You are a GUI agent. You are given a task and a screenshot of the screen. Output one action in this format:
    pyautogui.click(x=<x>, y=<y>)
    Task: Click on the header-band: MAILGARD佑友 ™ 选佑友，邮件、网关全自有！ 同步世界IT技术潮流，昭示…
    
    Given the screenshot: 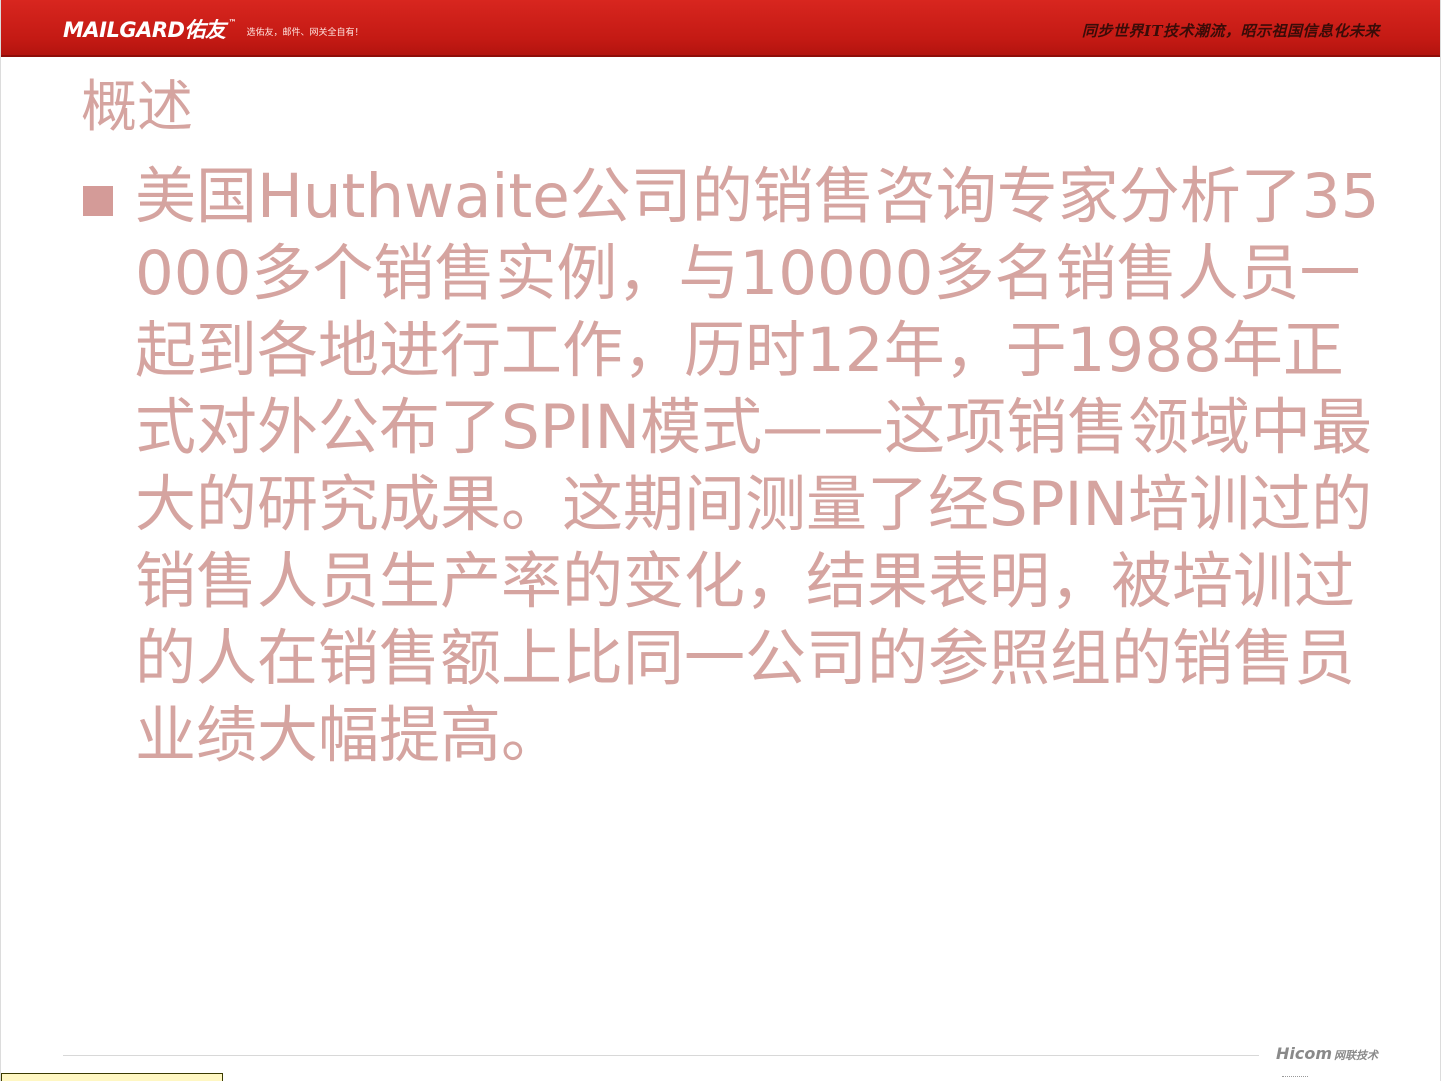 What is the action you would take?
    pyautogui.click(x=720, y=28)
    